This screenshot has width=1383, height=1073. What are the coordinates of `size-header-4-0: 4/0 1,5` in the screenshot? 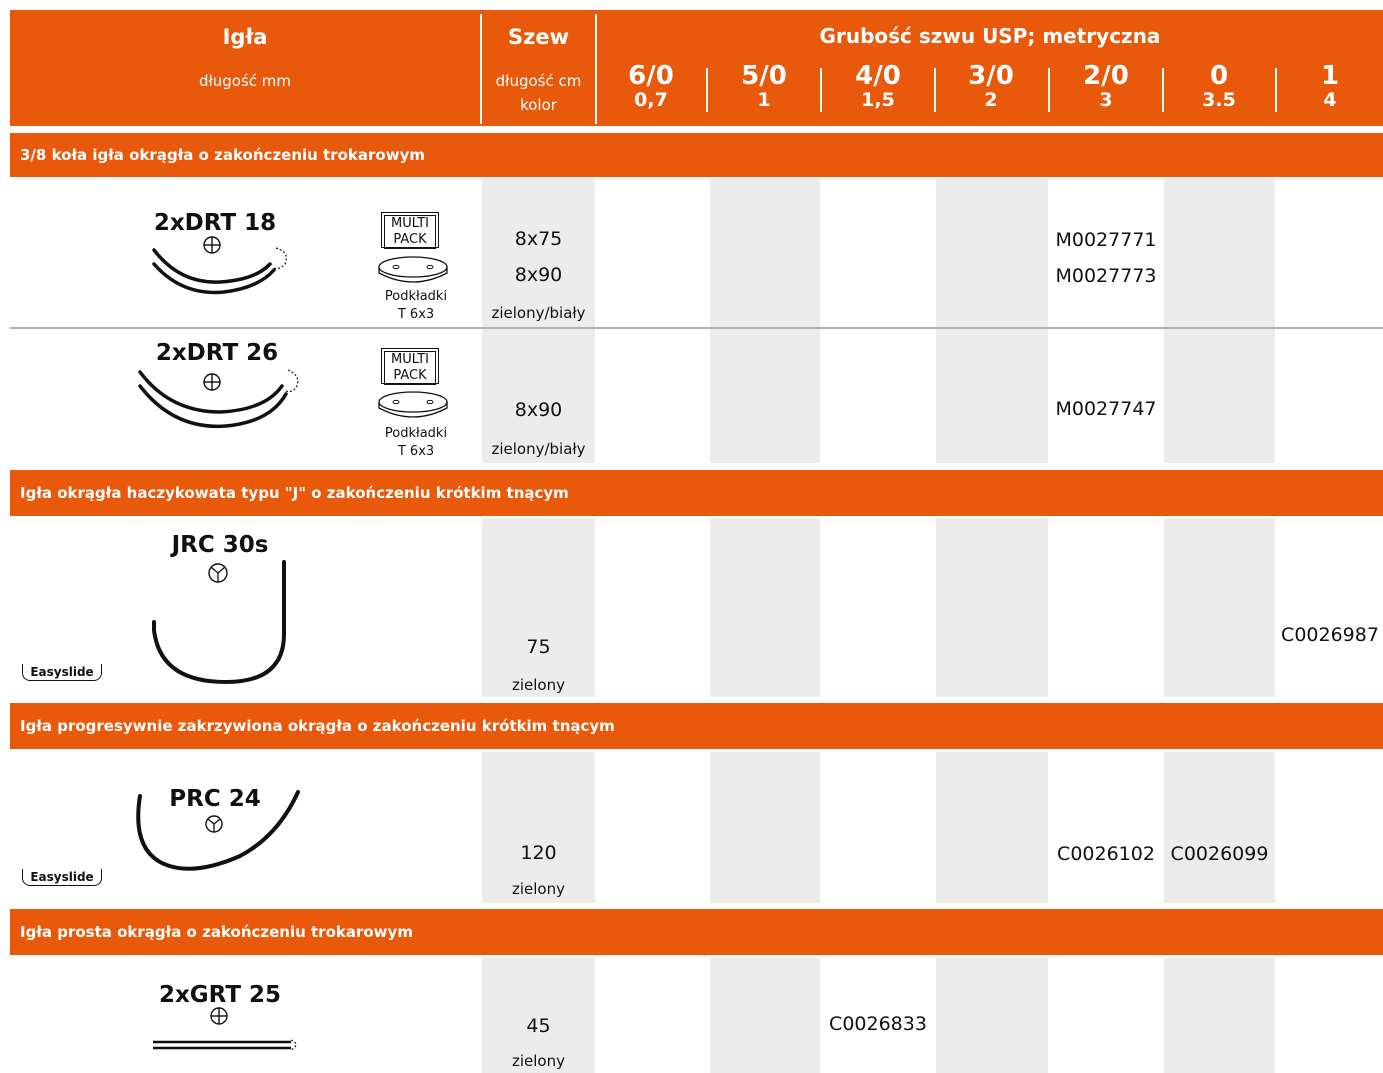 It's located at (878, 86).